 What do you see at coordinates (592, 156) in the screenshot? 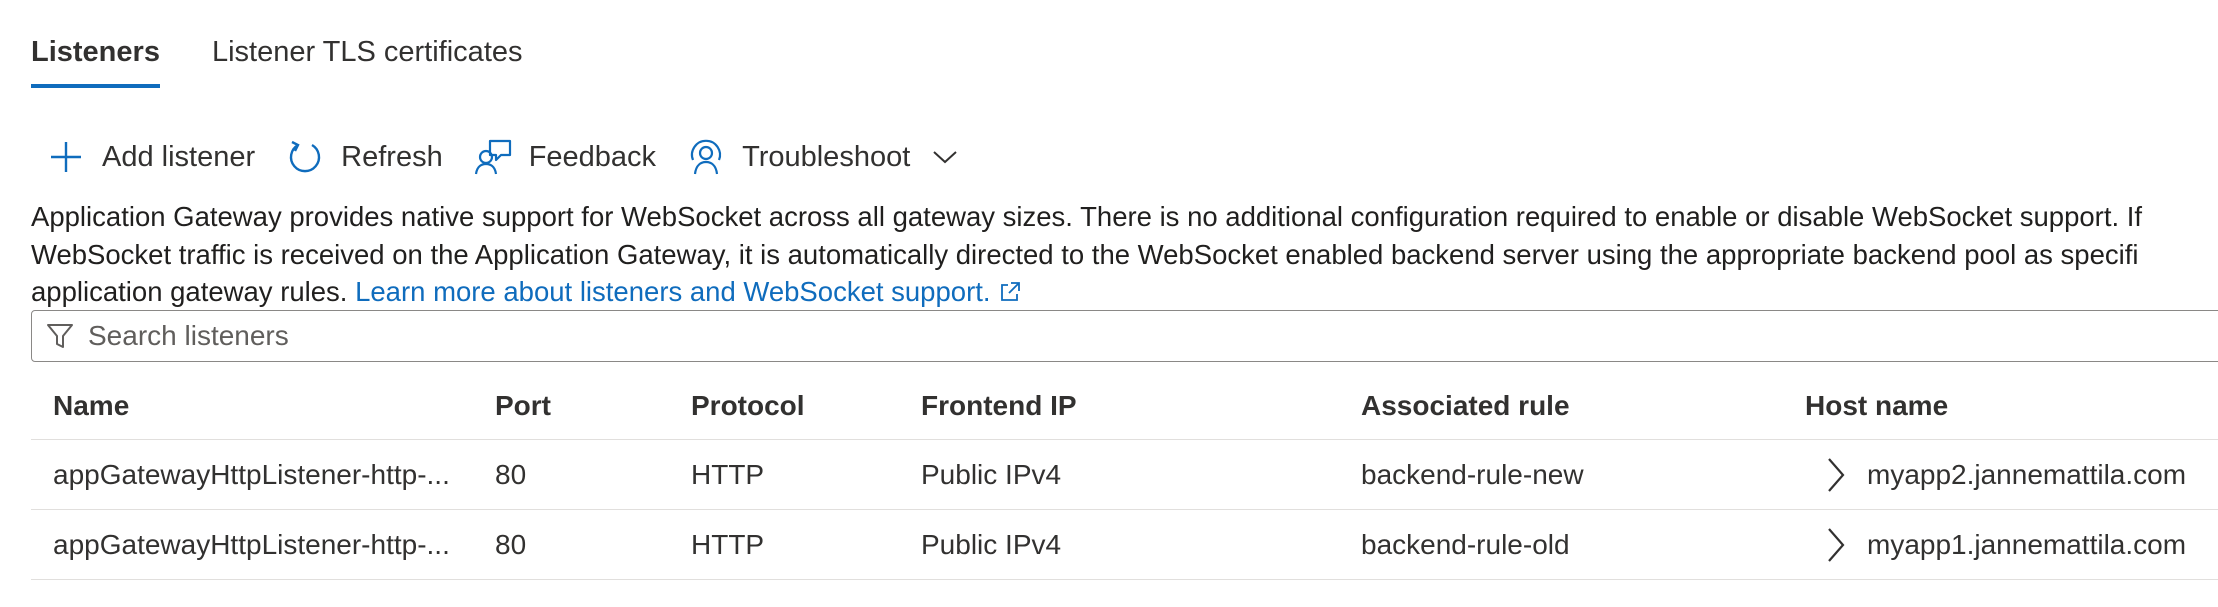
I see `feedback-label: Feedback` at bounding box center [592, 156].